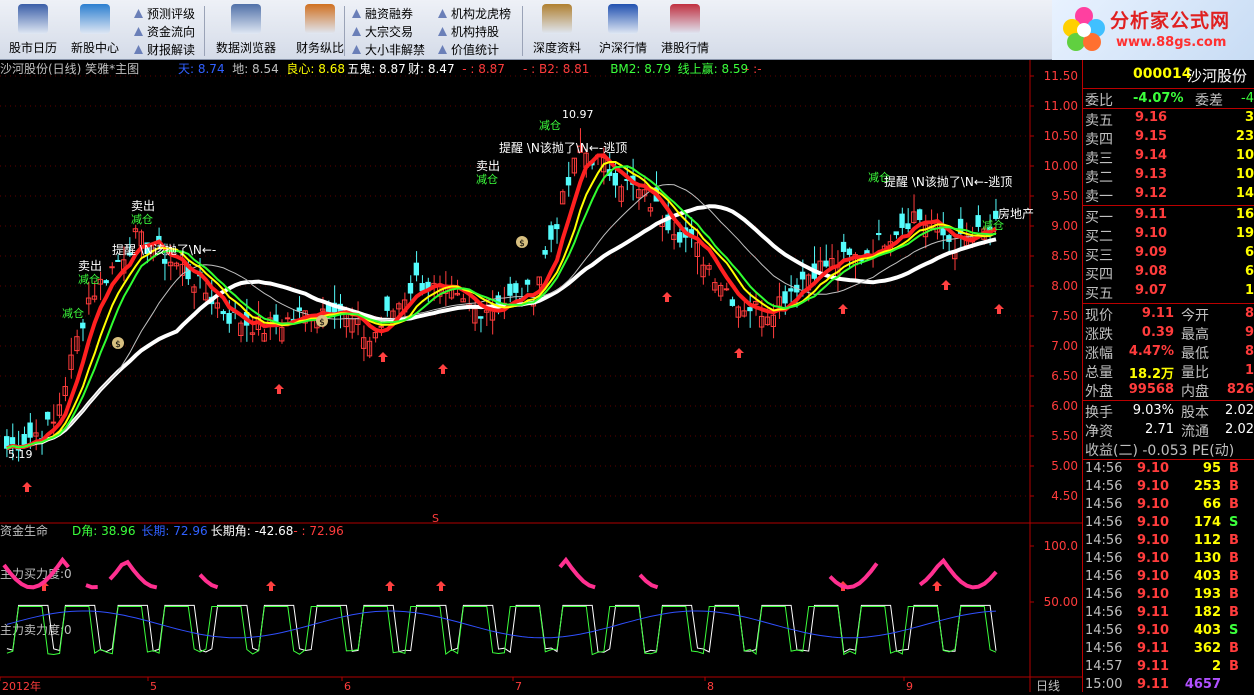 Image resolution: width=1254 pixels, height=695 pixels. What do you see at coordinates (1249, 332) in the screenshot?
I see `stat-value: 9` at bounding box center [1249, 332].